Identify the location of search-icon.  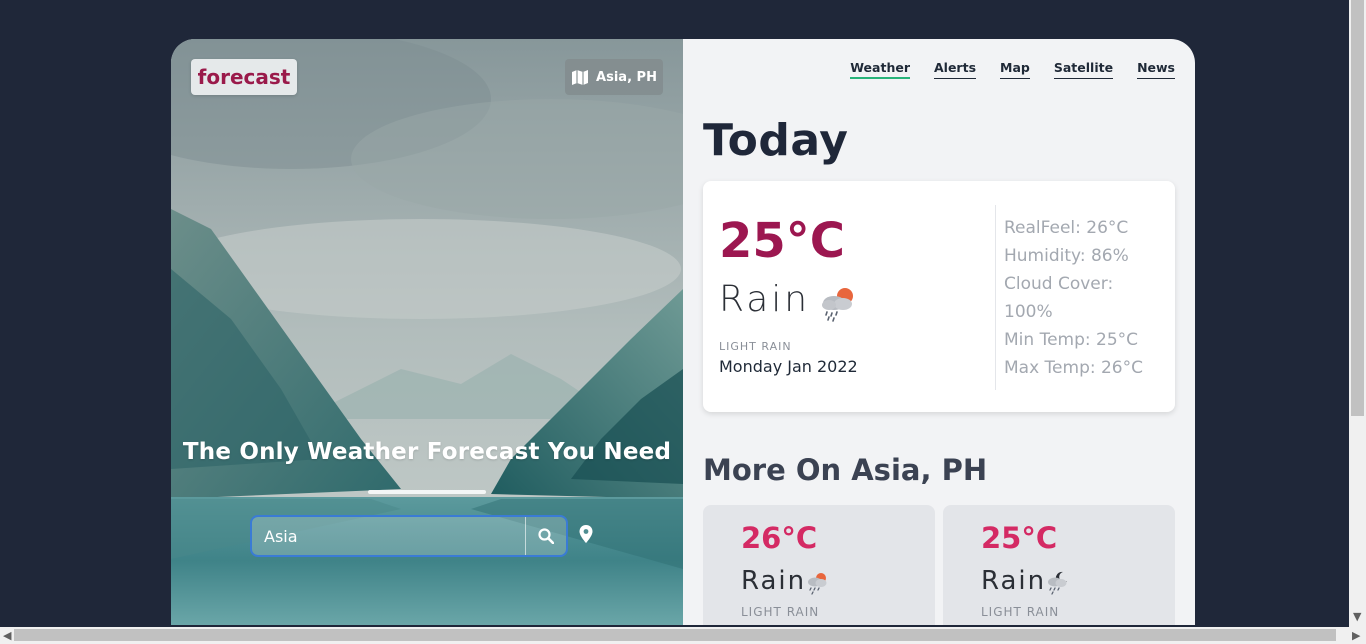
(546, 536).